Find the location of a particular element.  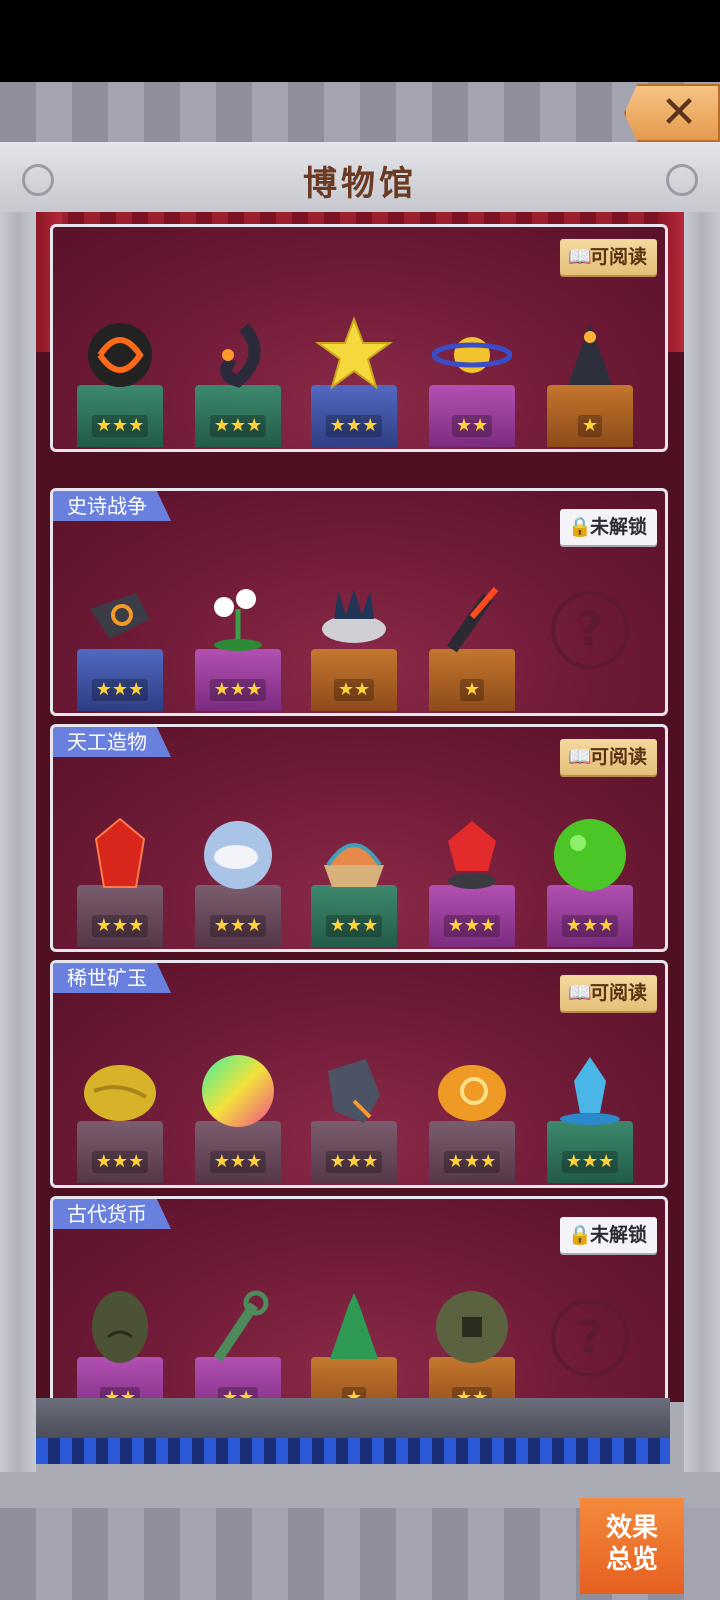

lava-orb-icon is located at coordinates (120, 357).